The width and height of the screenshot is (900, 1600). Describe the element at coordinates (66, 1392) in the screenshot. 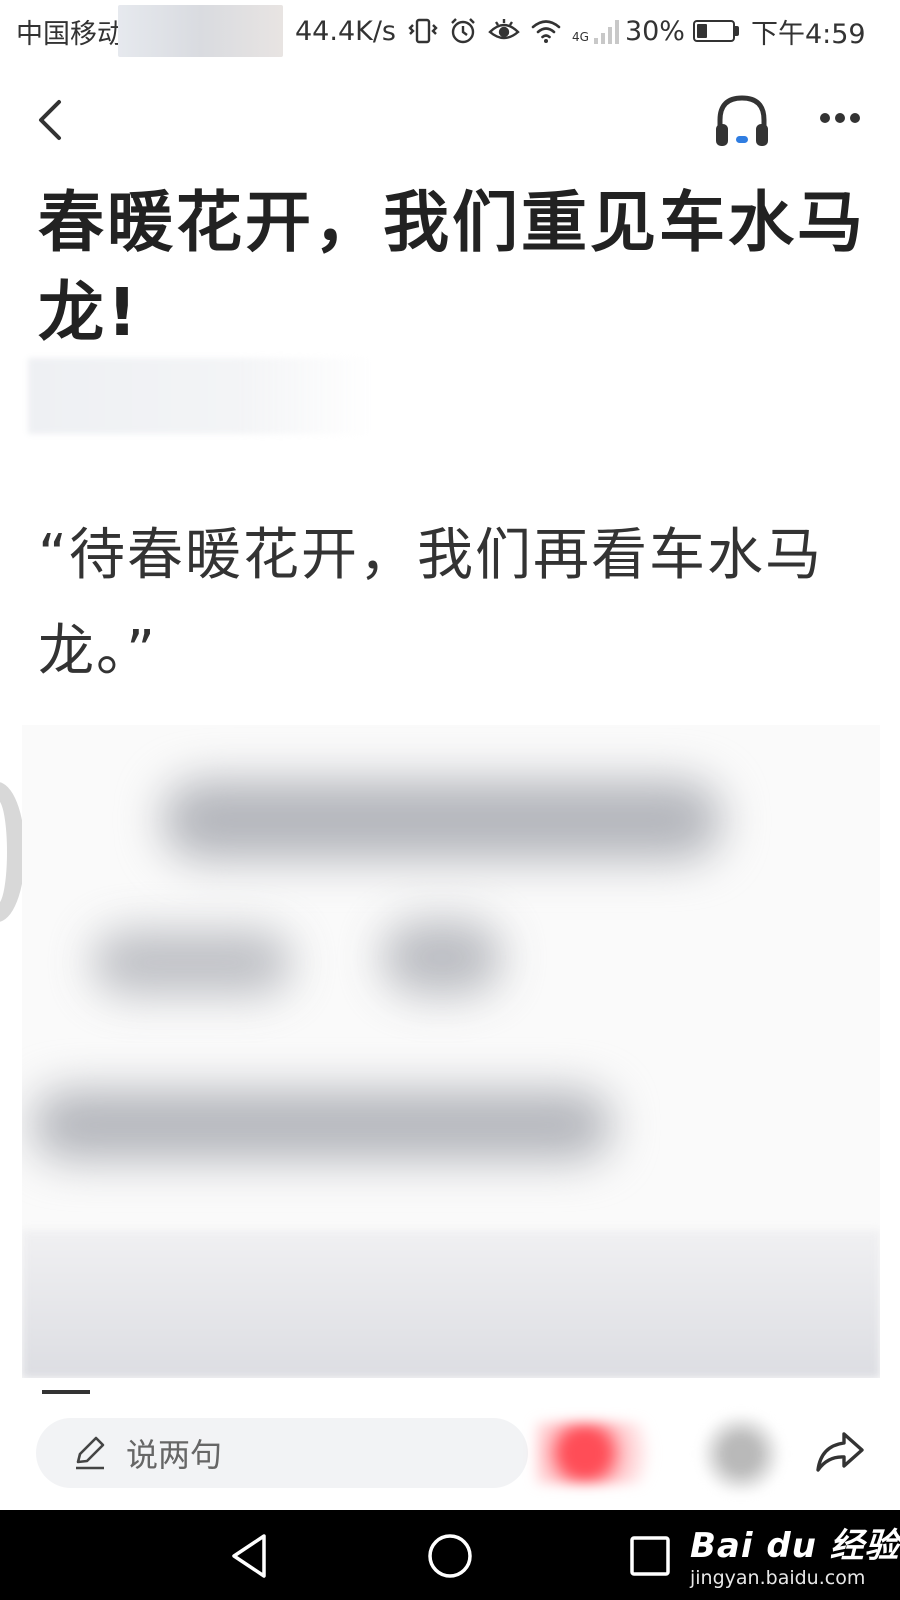

I see `page-indicator` at that location.